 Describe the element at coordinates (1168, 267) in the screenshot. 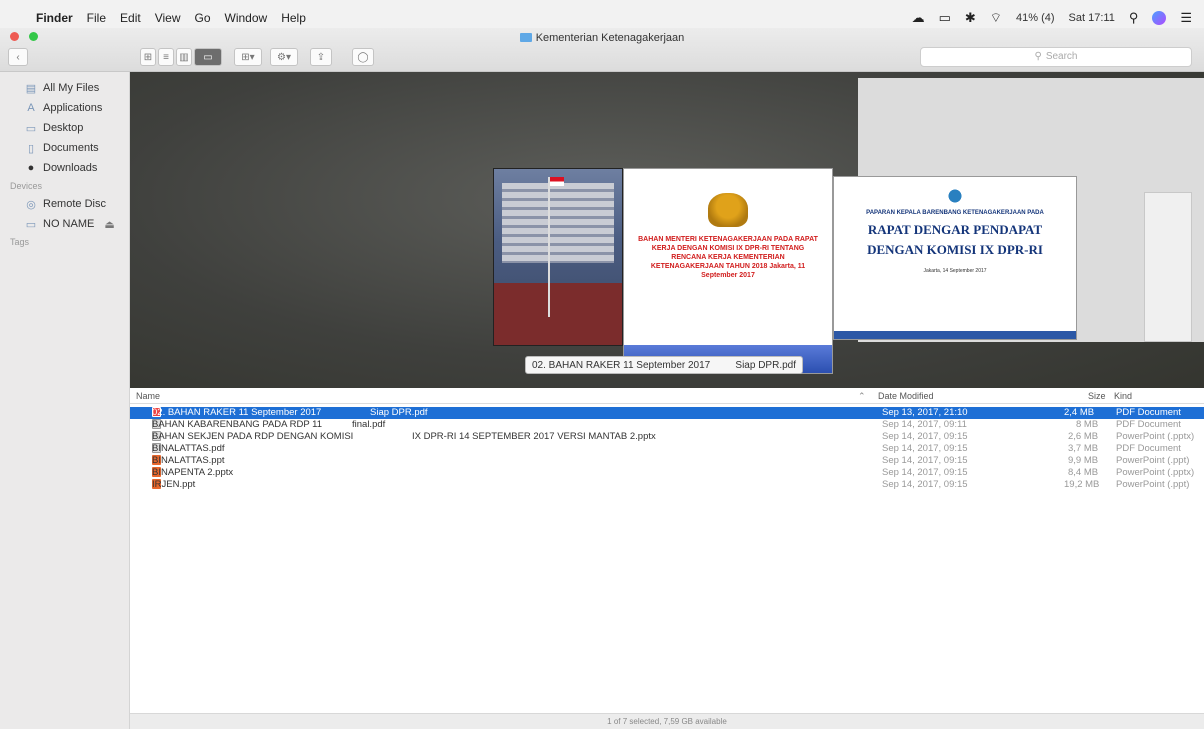

I see `cover-flow-item-side` at that location.